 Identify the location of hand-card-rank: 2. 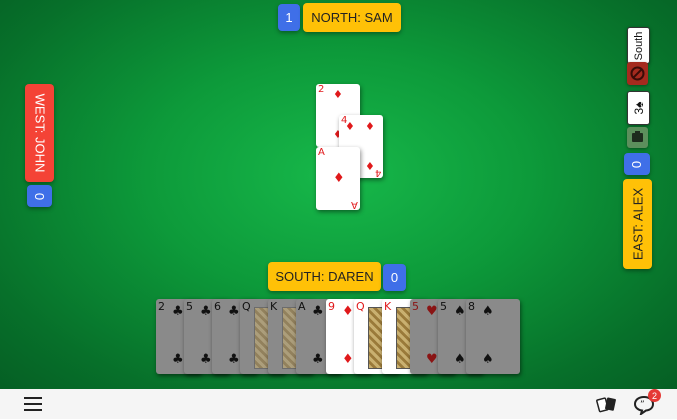
(161, 306).